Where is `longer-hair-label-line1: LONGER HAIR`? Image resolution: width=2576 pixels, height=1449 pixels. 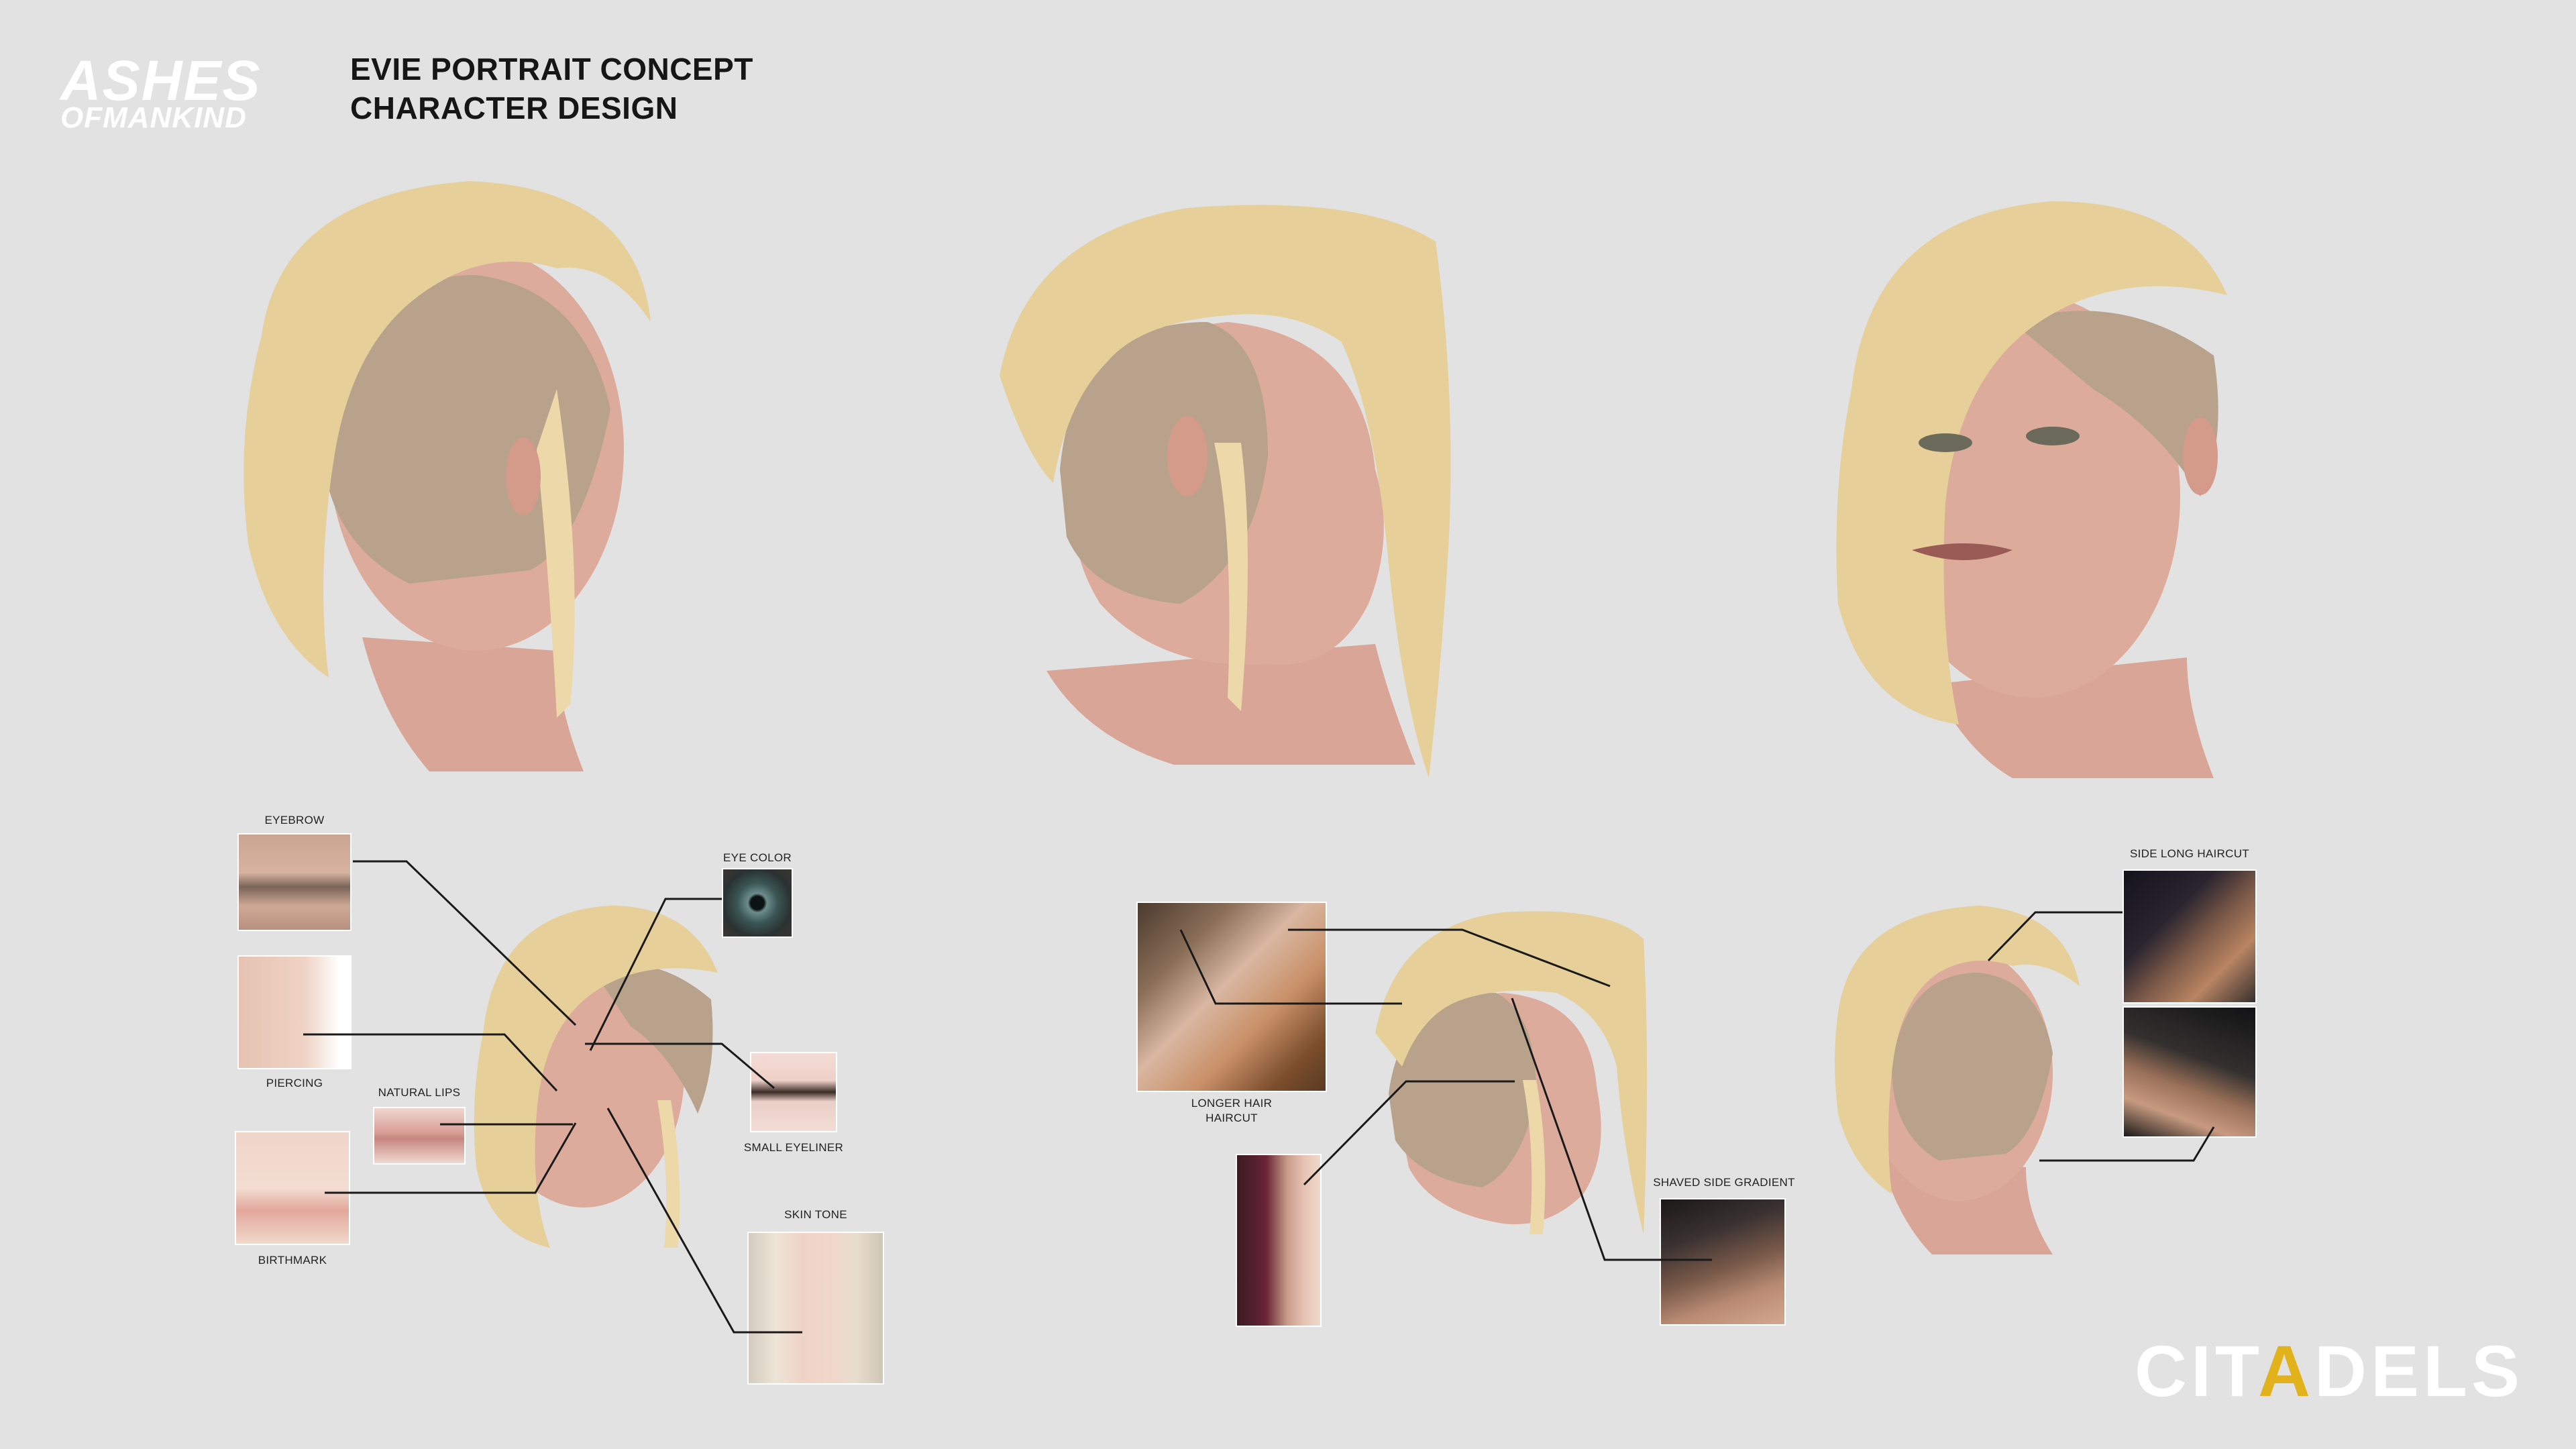 longer-hair-label-line1: LONGER HAIR is located at coordinates (1232, 1103).